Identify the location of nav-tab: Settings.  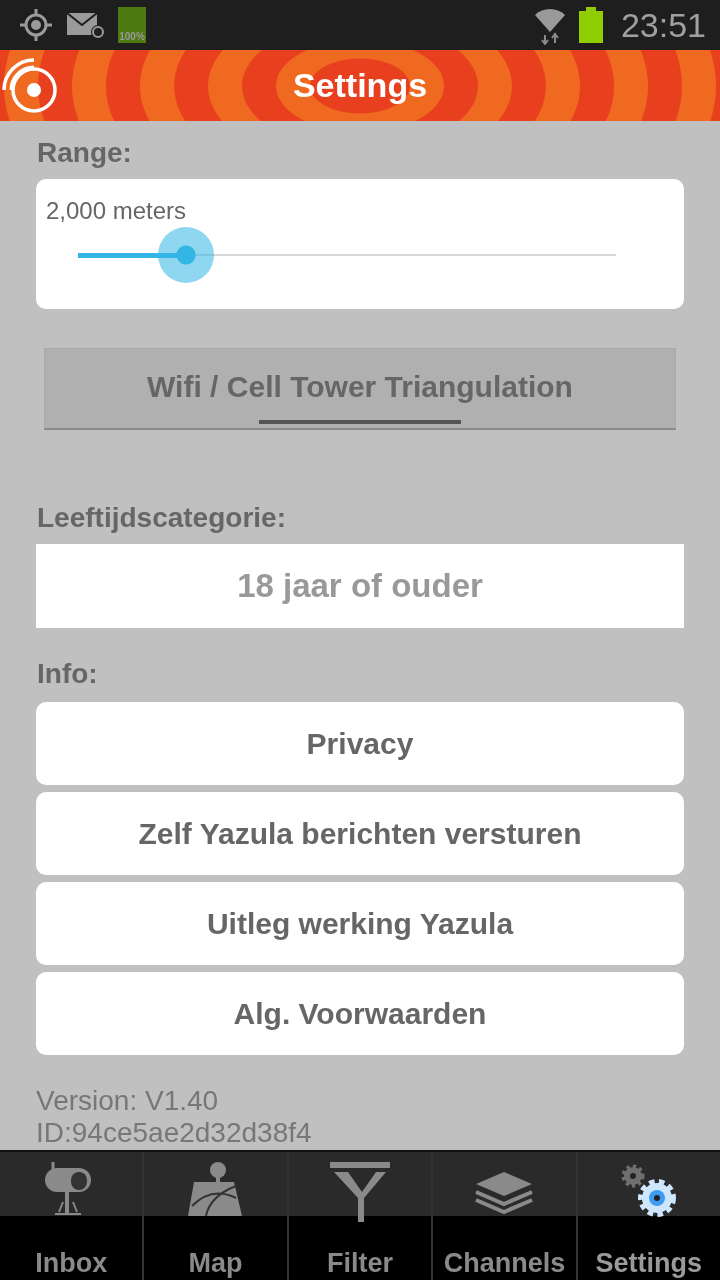
(647, 1216).